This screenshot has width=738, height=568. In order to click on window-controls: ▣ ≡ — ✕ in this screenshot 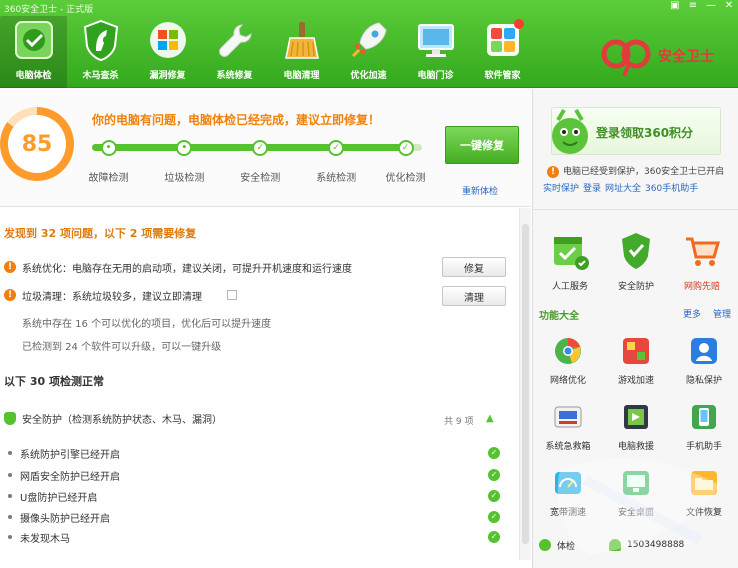, I will do `click(702, 6)`.